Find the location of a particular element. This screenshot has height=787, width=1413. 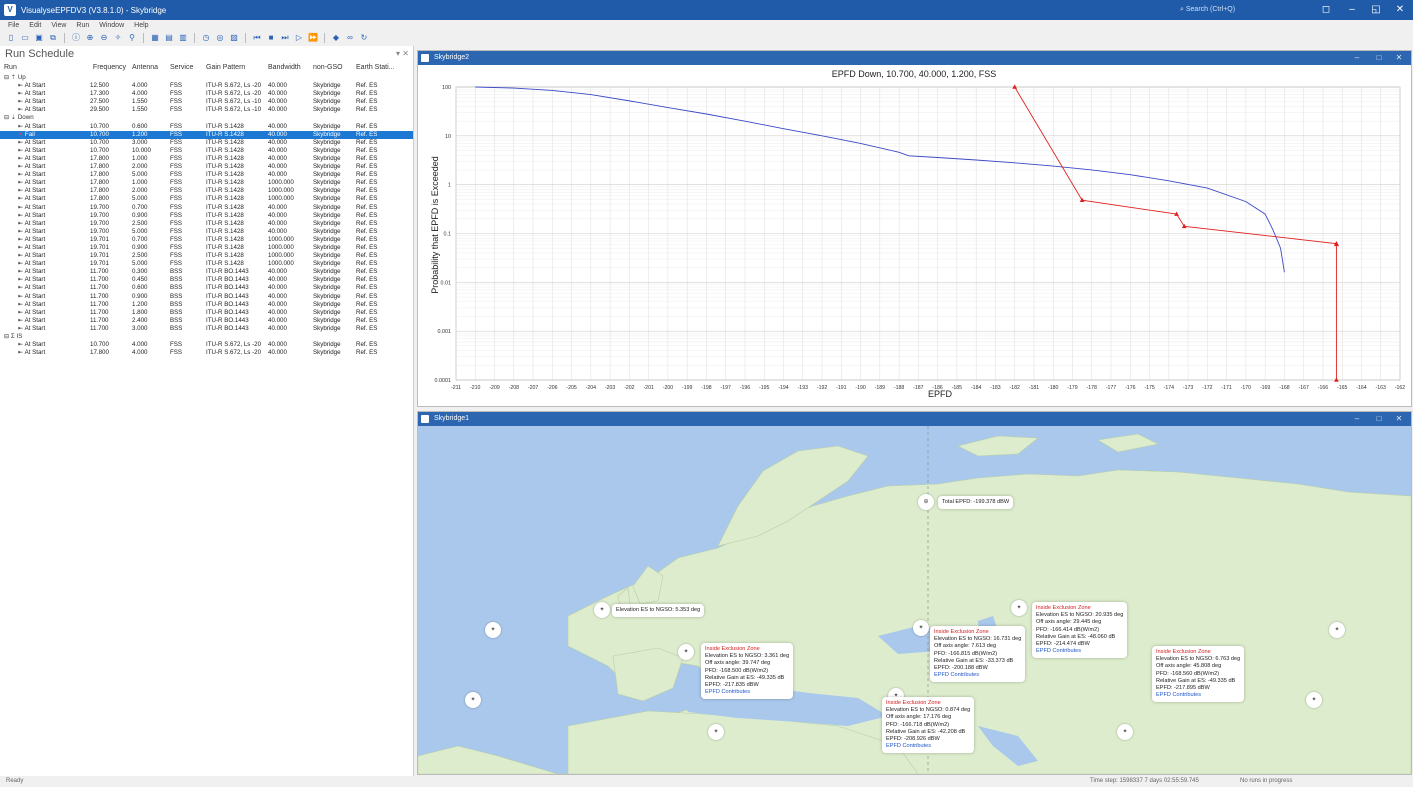

notification-icon: ◻ is located at coordinates (1326, 10).